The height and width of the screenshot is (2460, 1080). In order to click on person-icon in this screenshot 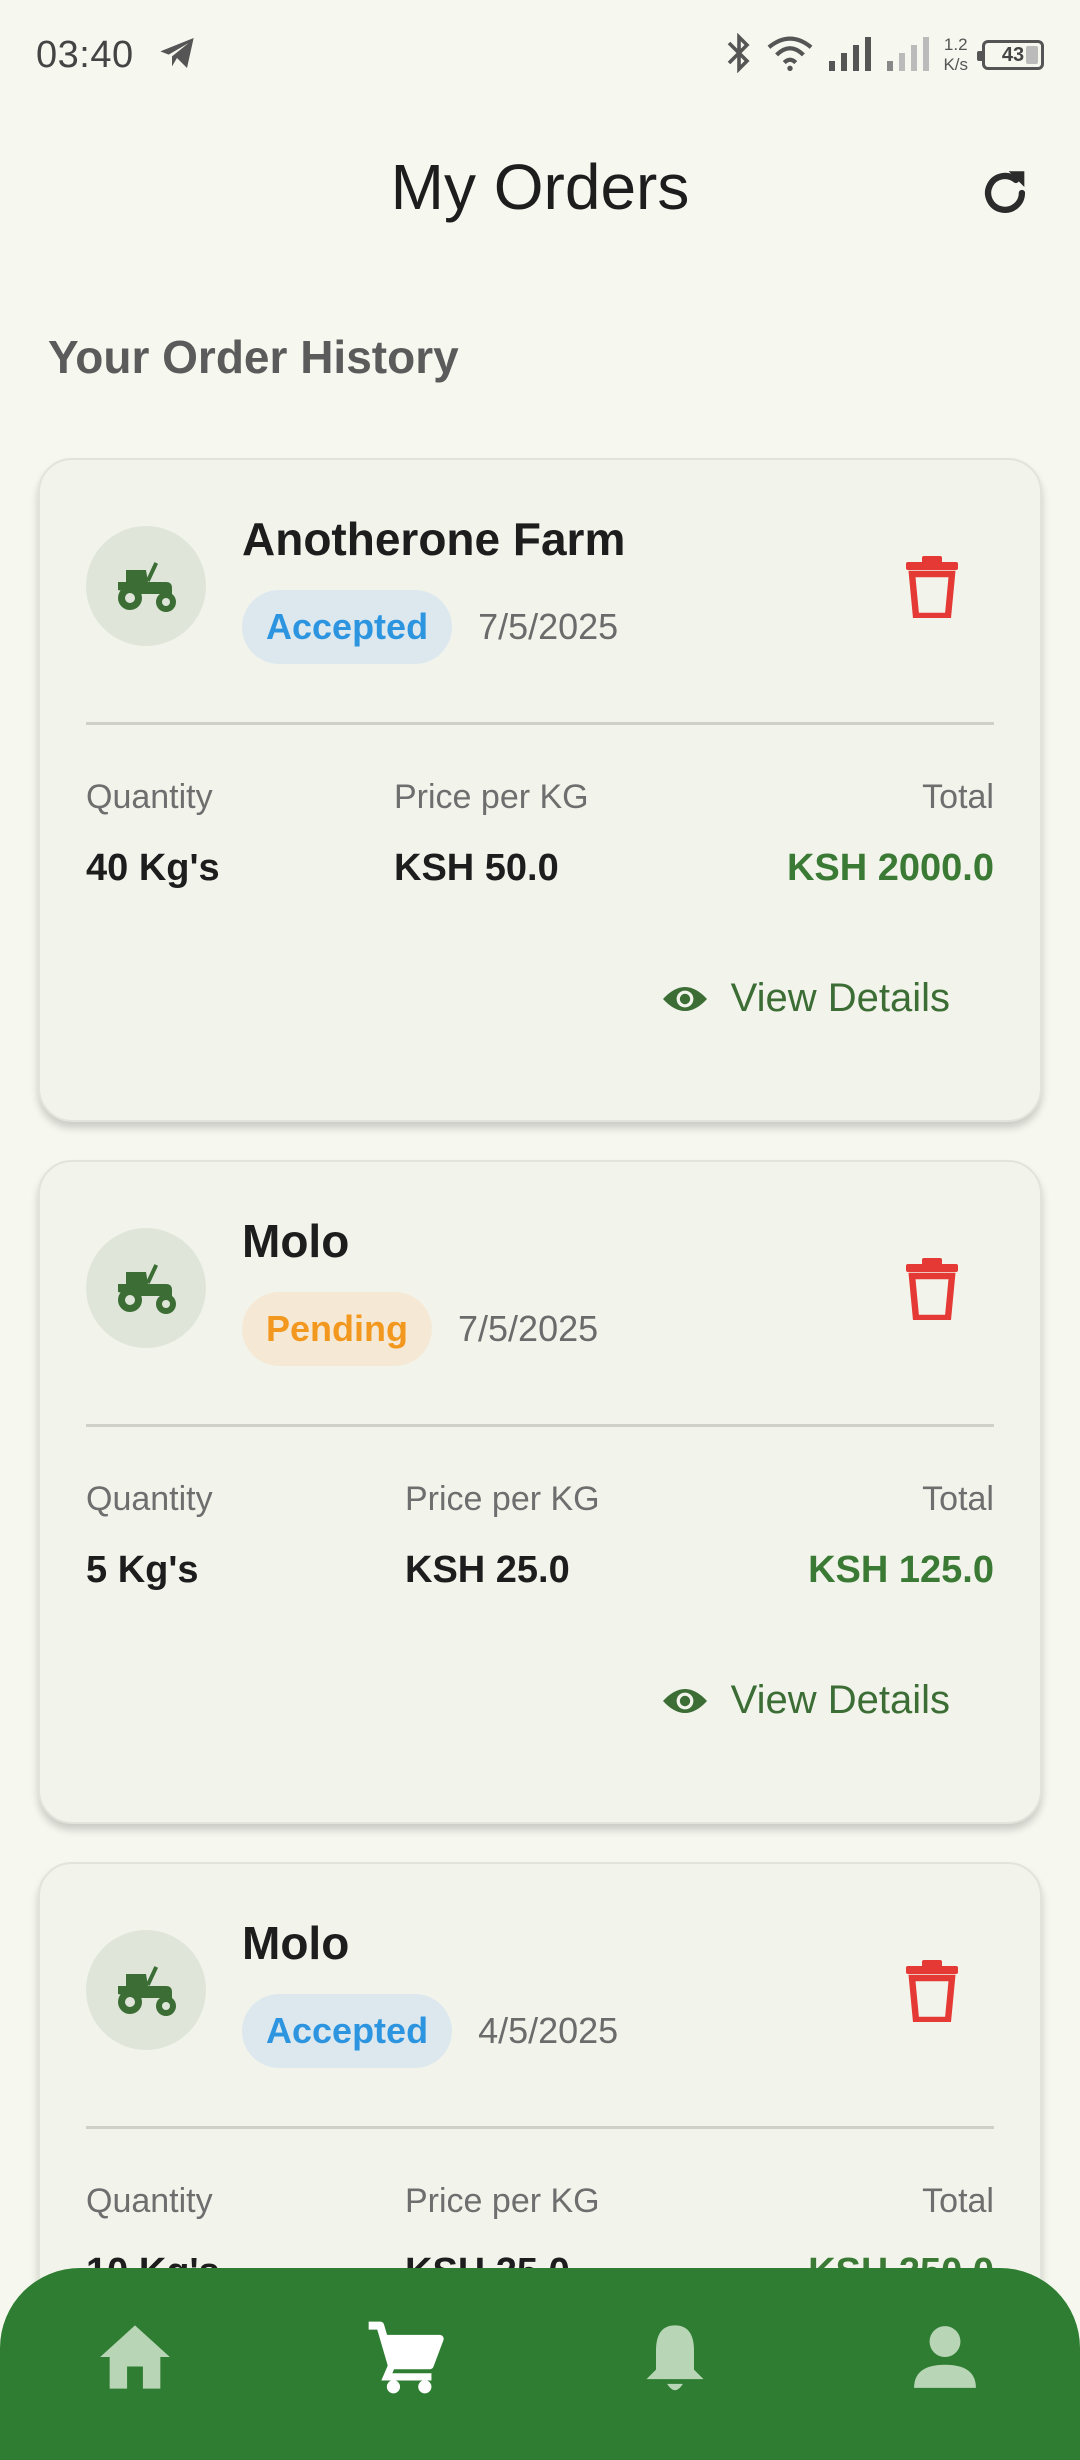, I will do `click(945, 2357)`.